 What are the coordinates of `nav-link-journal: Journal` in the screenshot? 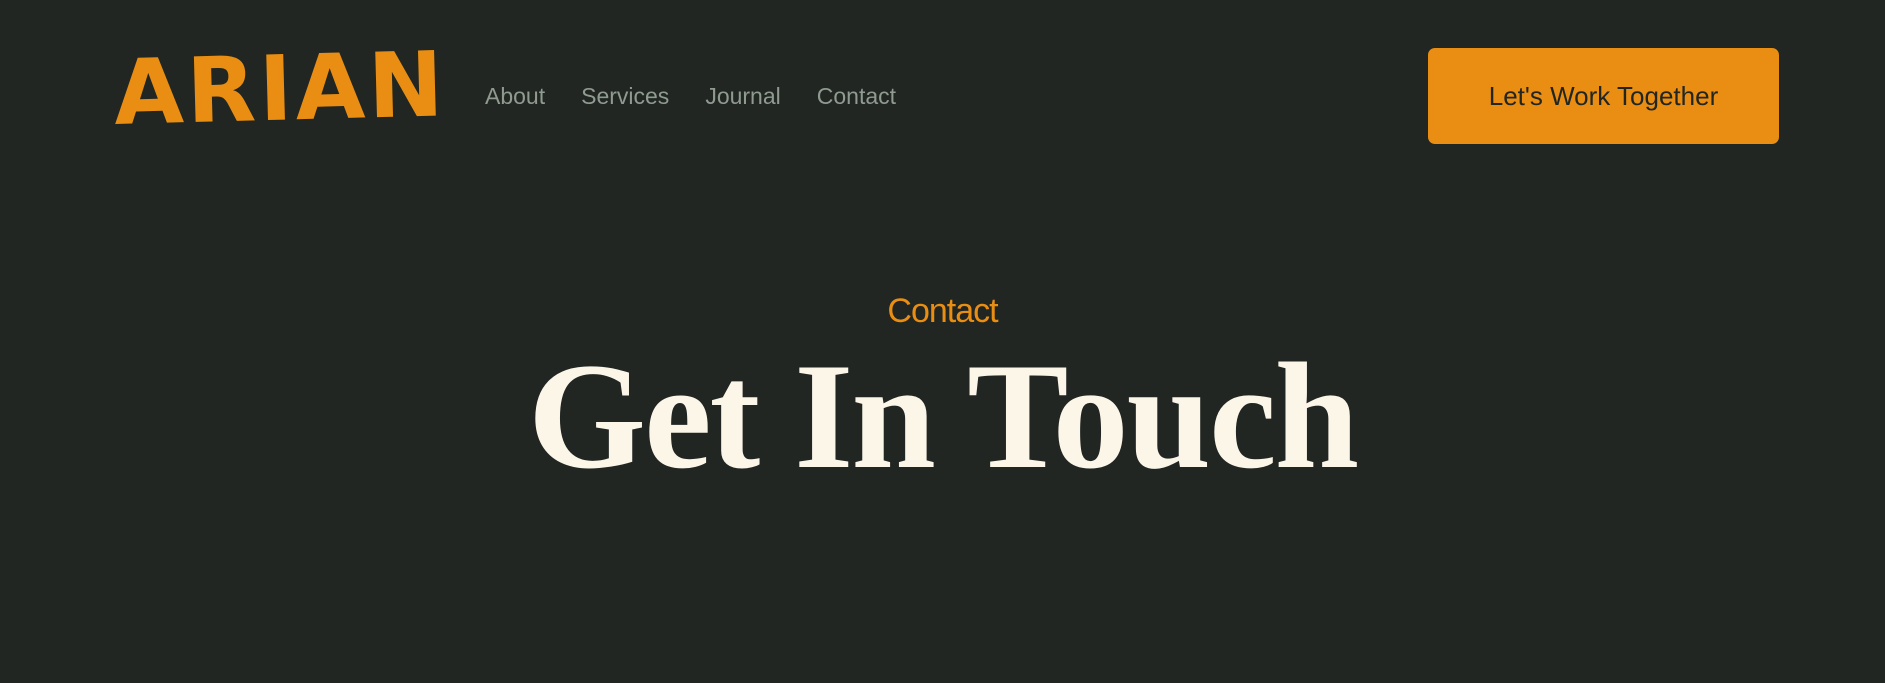 It's located at (742, 96).